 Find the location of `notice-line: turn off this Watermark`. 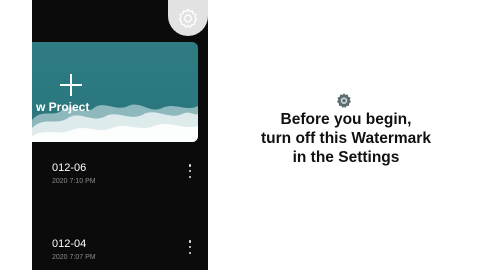

notice-line: turn off this Watermark is located at coordinates (346, 138).